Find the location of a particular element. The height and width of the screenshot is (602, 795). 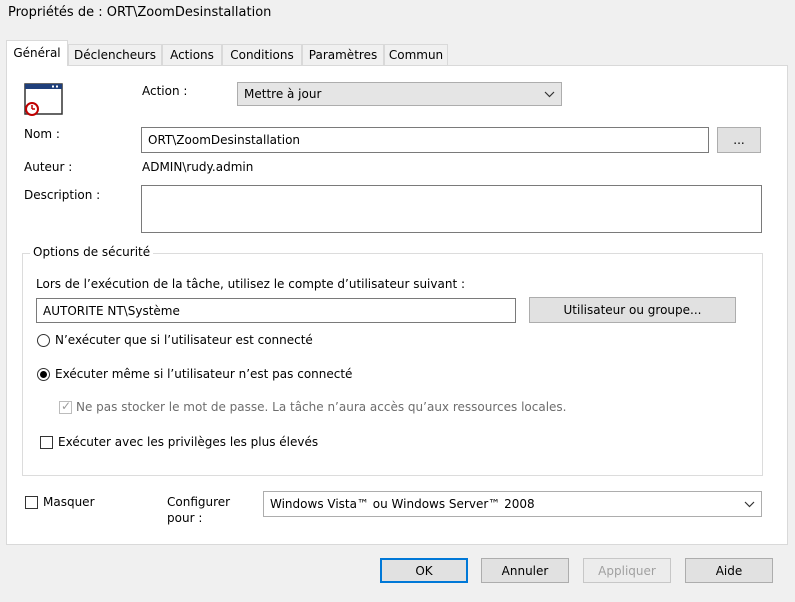

radio-run-logged-on is located at coordinates (43, 340).